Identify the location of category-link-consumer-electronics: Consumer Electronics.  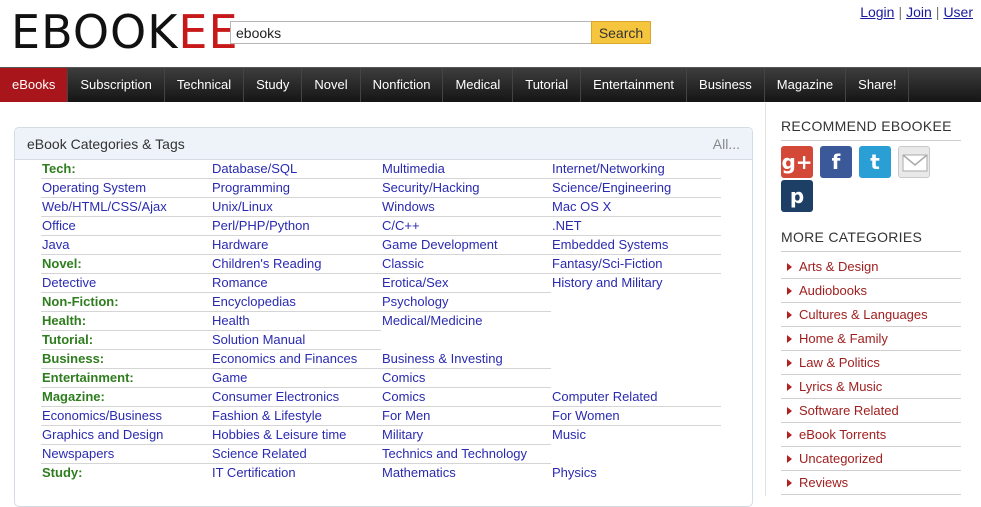
(296, 397).